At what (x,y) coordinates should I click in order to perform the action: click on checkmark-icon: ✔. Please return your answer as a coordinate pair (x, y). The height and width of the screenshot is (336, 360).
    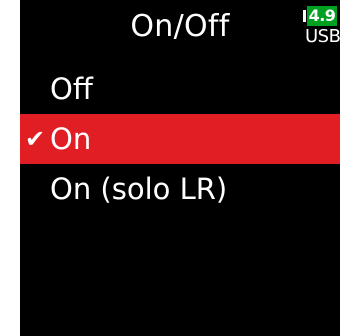
    Looking at the image, I should click on (35, 139).